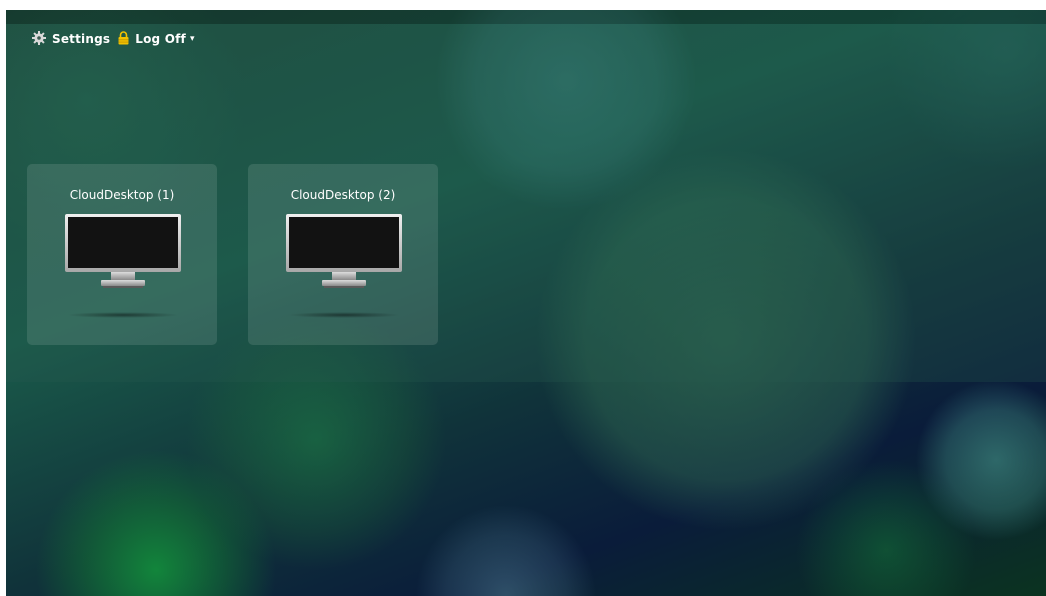 The height and width of the screenshot is (596, 1046). Describe the element at coordinates (123, 39) in the screenshot. I see `lock-icon` at that location.